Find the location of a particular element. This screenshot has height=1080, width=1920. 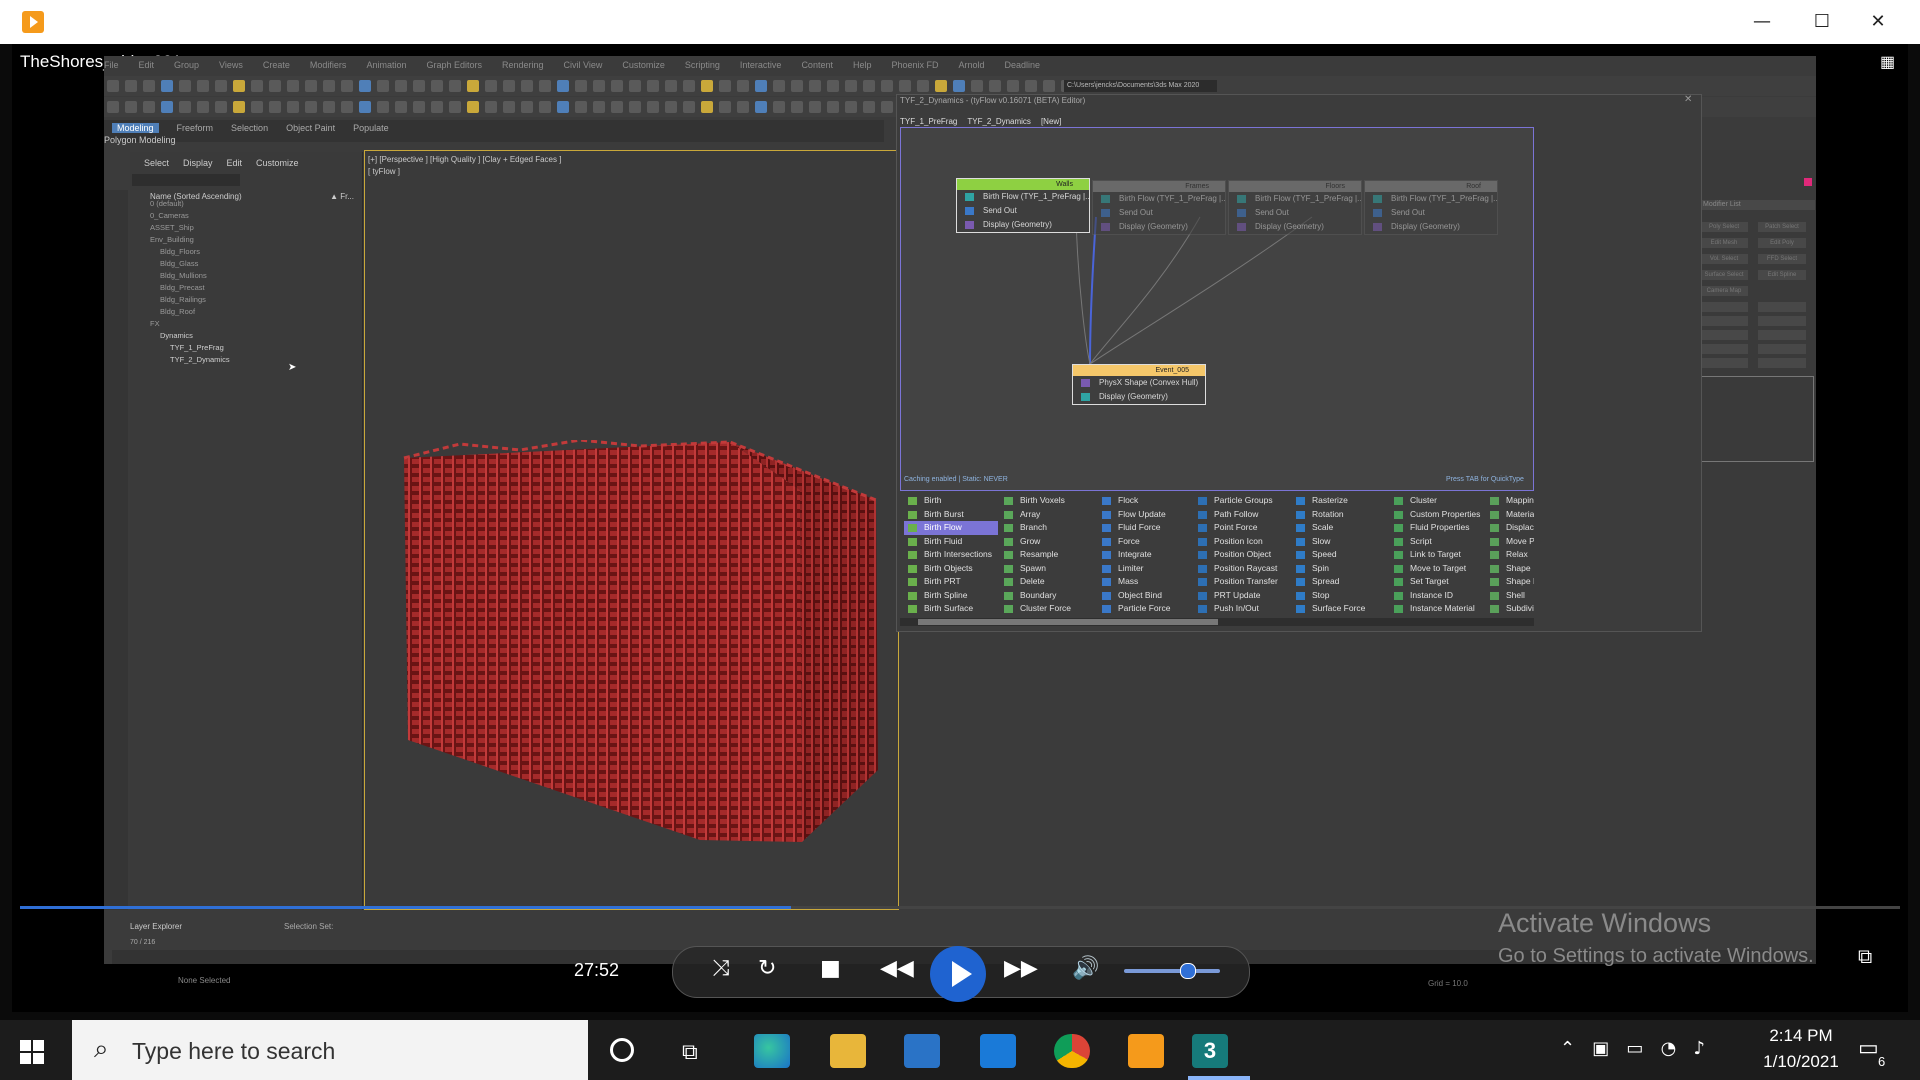

tyflow-depot-item: Branch is located at coordinates (1047, 528).